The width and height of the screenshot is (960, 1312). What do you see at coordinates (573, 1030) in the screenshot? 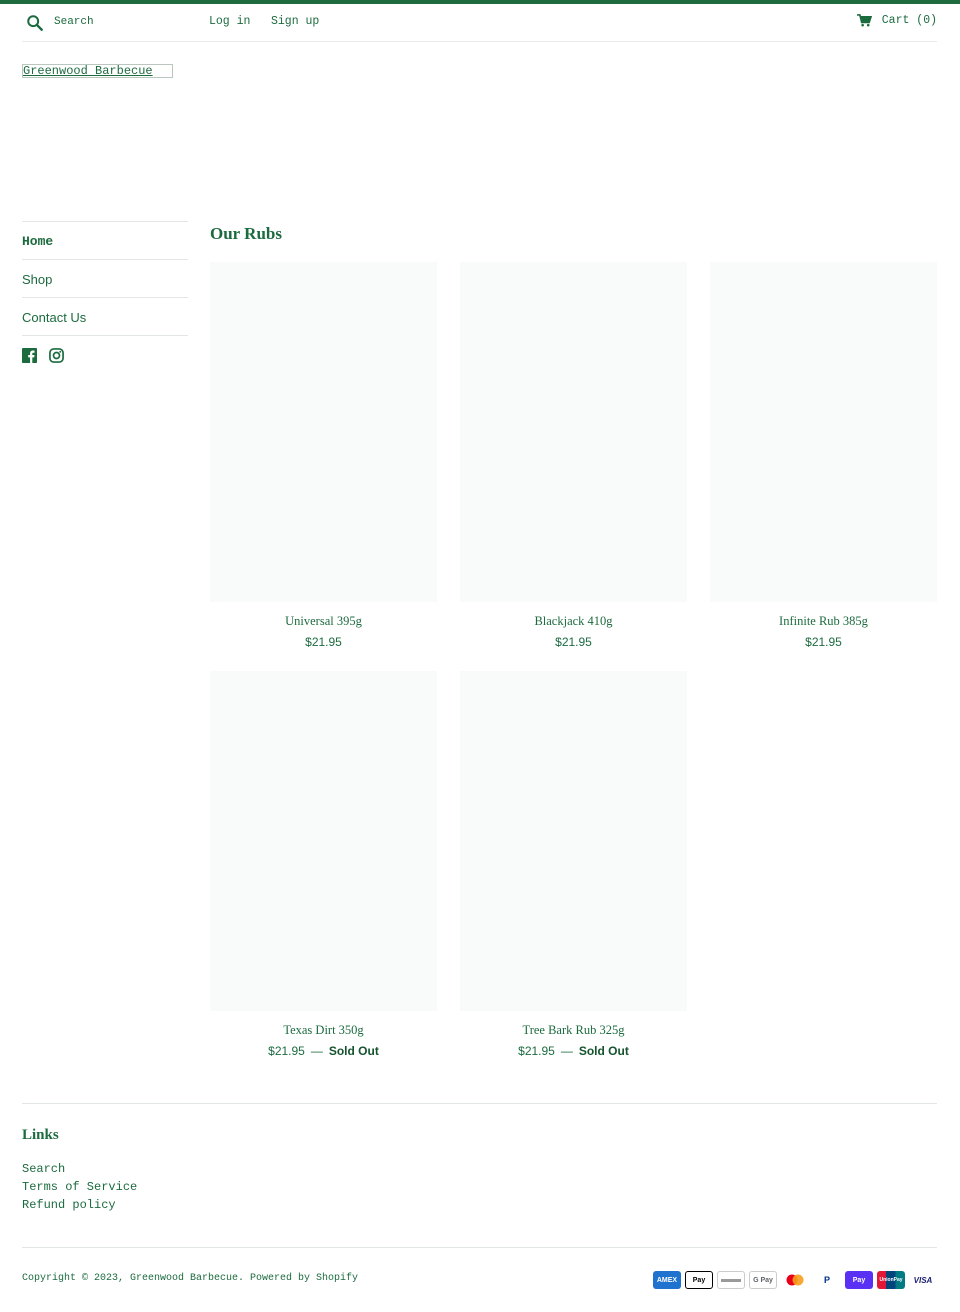
I see `product-title: Tree Bark Rub 325g` at bounding box center [573, 1030].